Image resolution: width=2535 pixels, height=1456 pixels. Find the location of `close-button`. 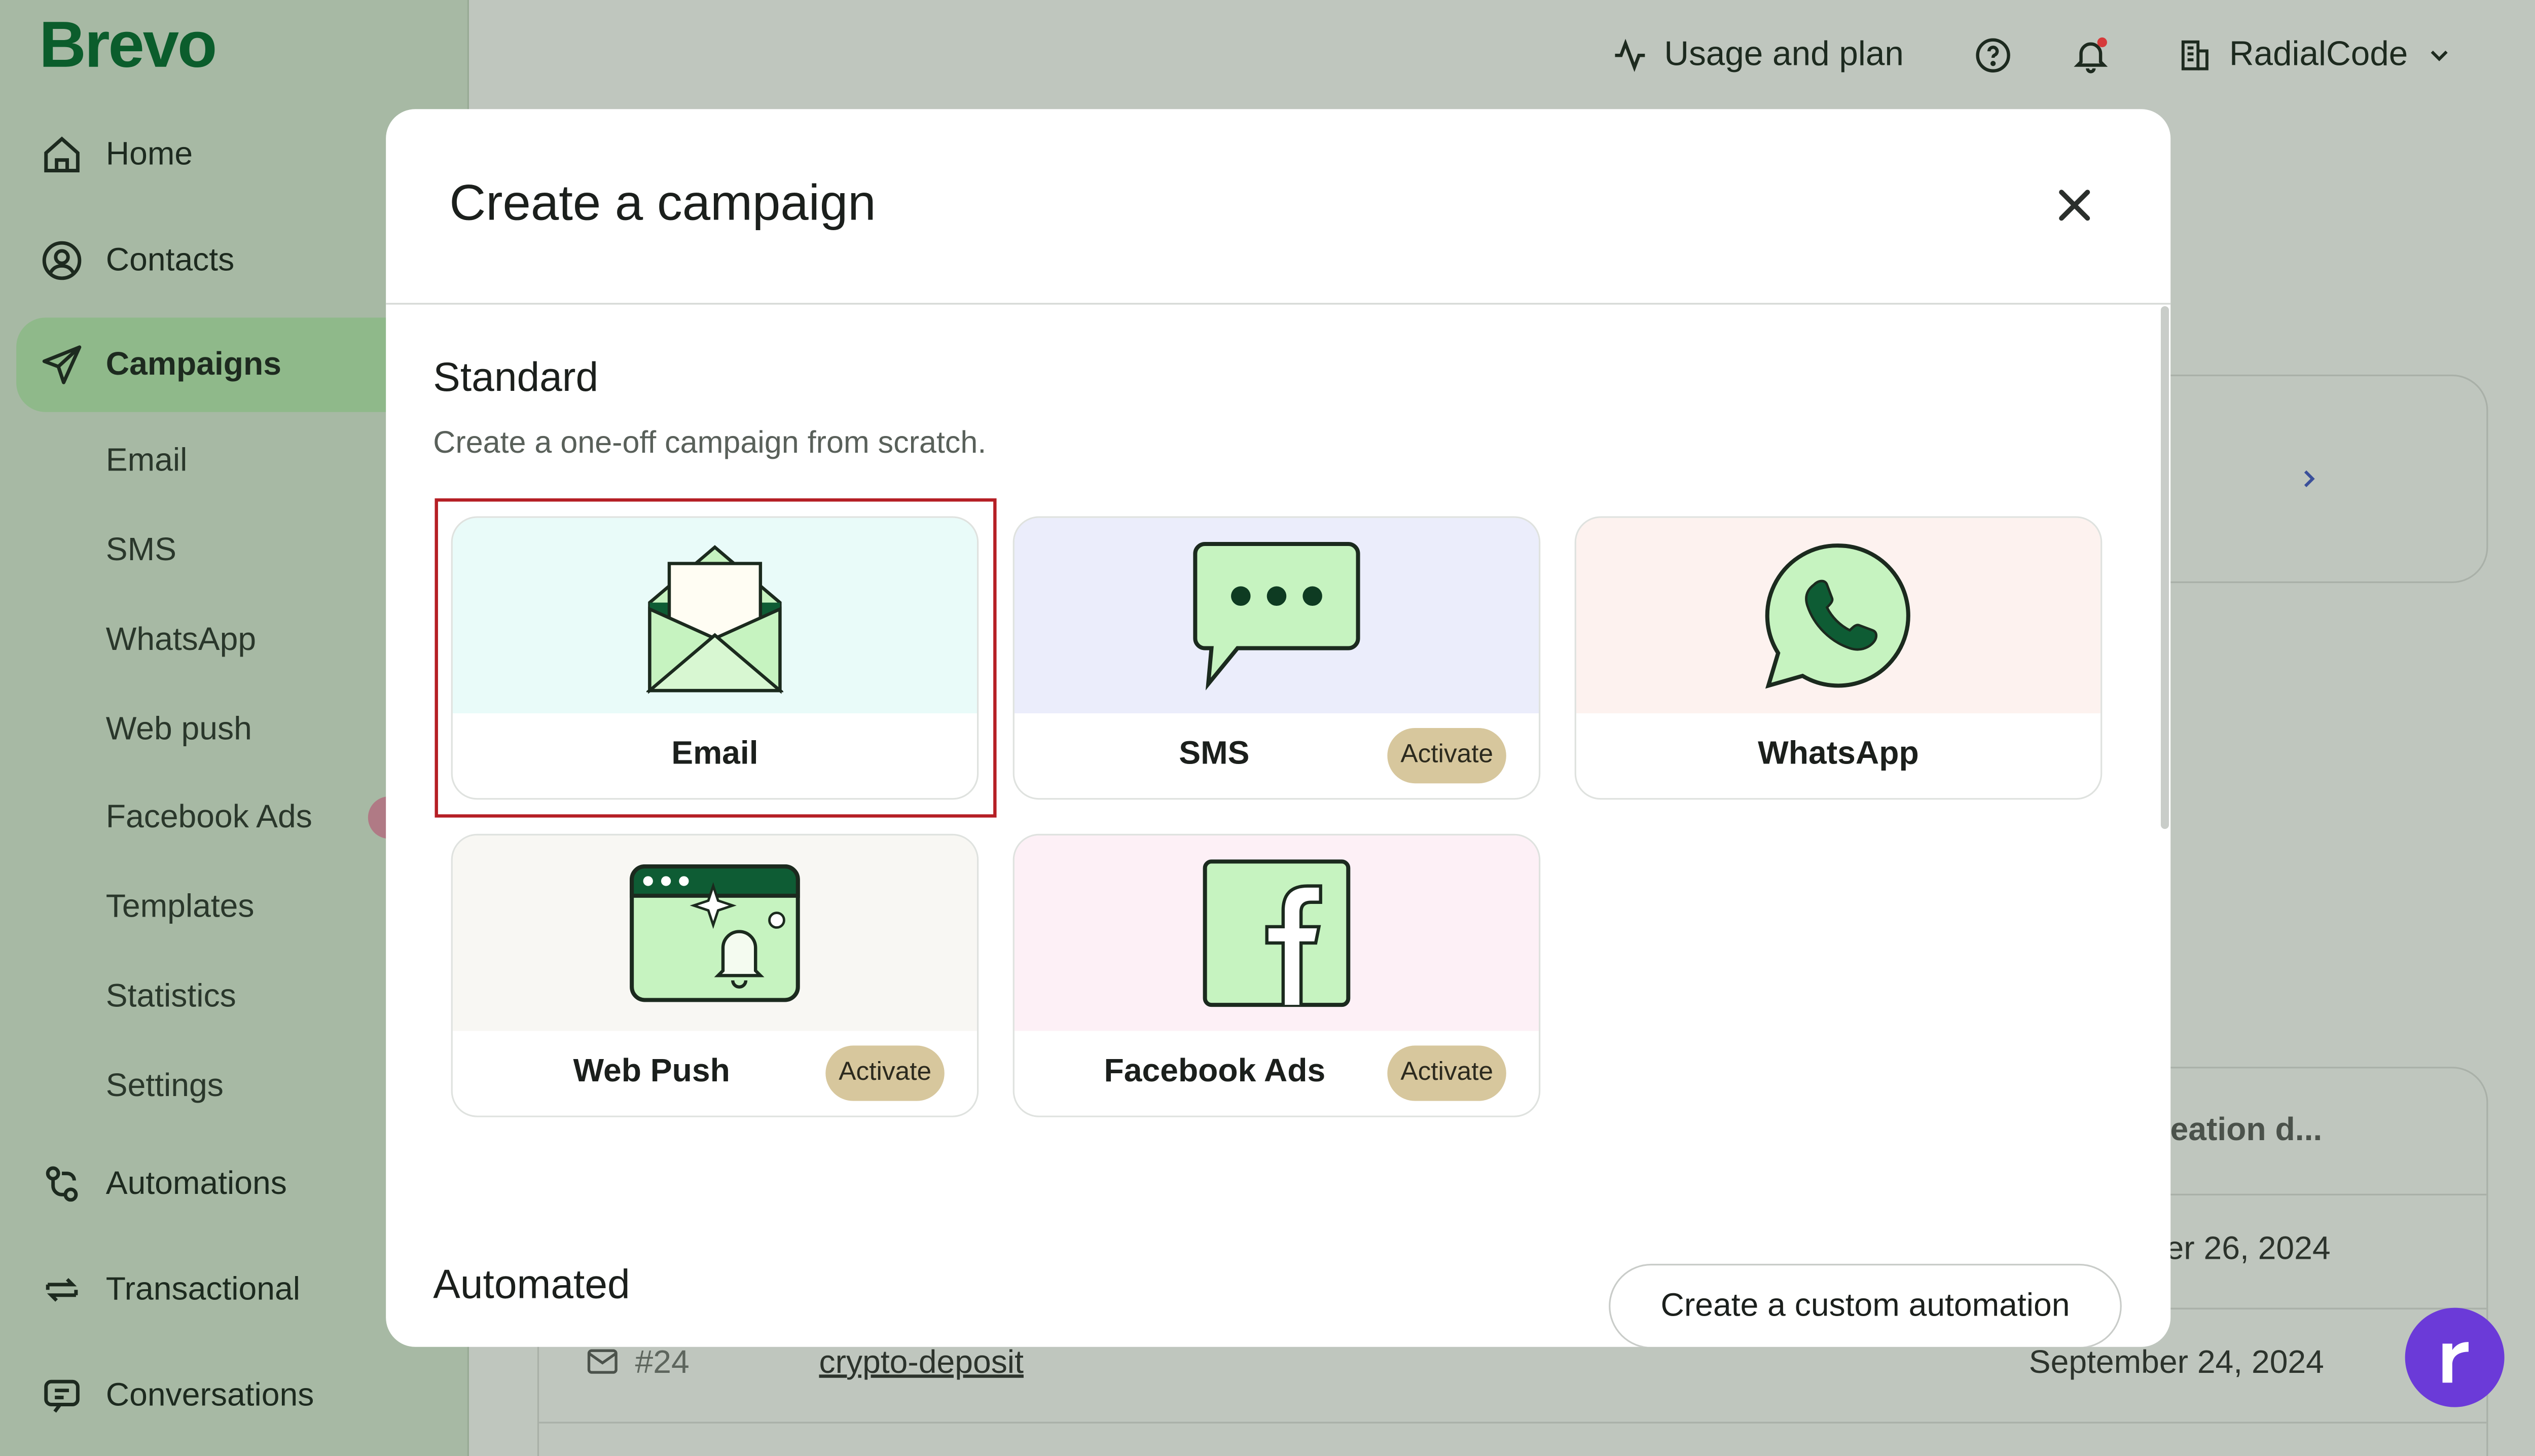

close-button is located at coordinates (2074, 205).